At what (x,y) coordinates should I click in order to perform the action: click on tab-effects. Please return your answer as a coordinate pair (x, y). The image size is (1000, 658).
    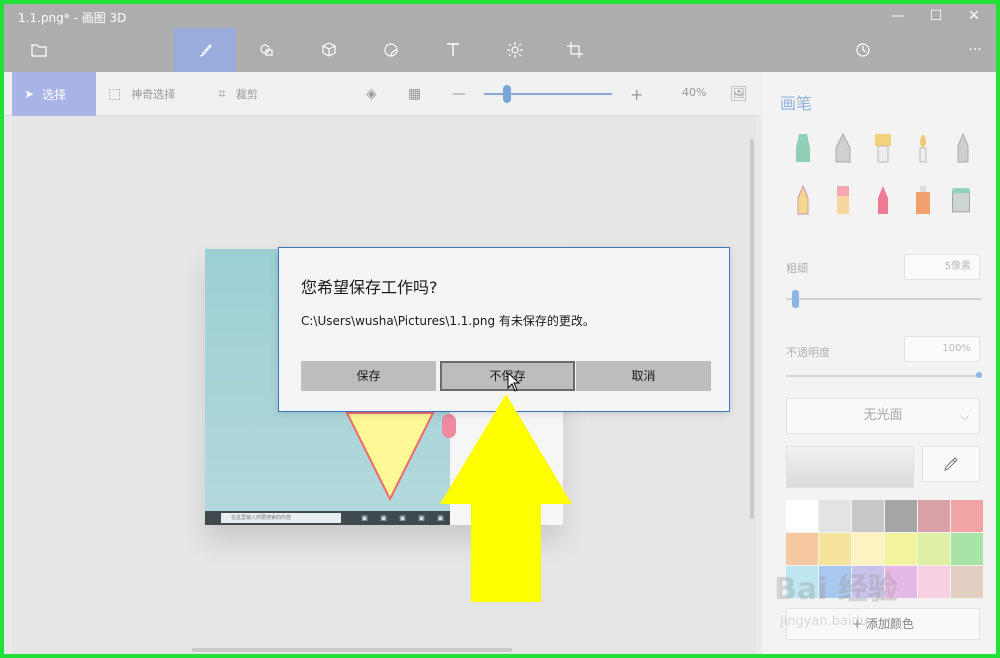
    Looking at the image, I should click on (515, 50).